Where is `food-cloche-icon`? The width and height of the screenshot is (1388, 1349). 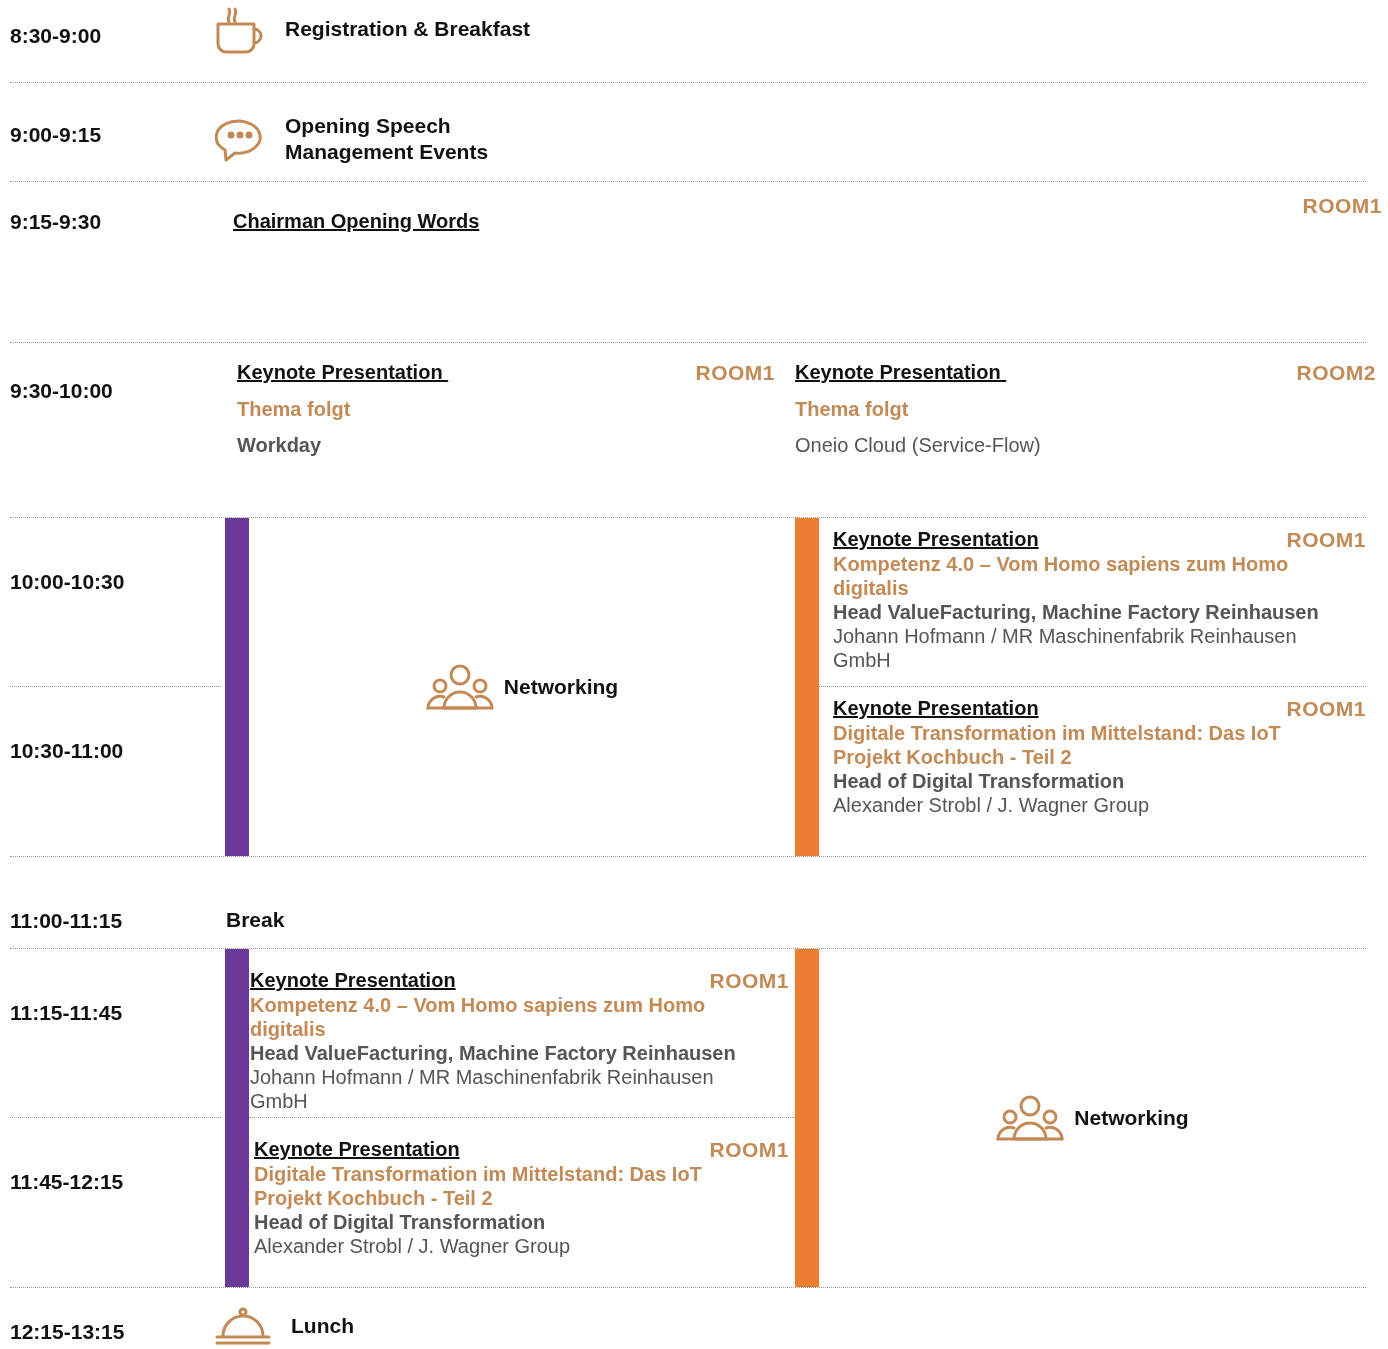
food-cloche-icon is located at coordinates (243, 1326).